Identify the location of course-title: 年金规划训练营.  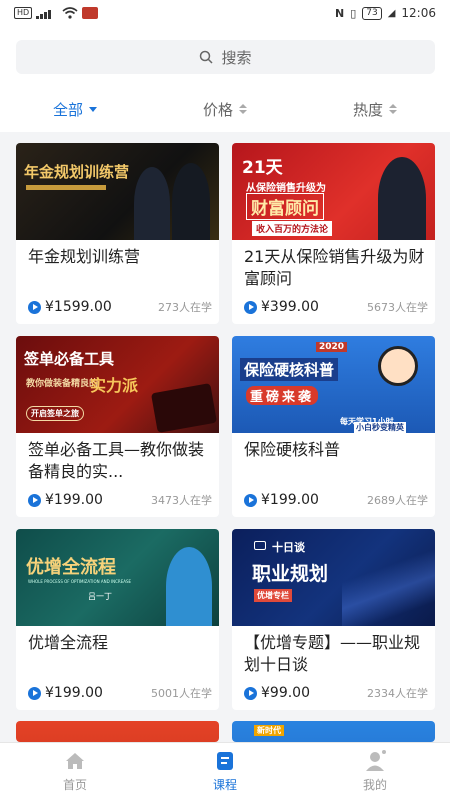
(84, 256).